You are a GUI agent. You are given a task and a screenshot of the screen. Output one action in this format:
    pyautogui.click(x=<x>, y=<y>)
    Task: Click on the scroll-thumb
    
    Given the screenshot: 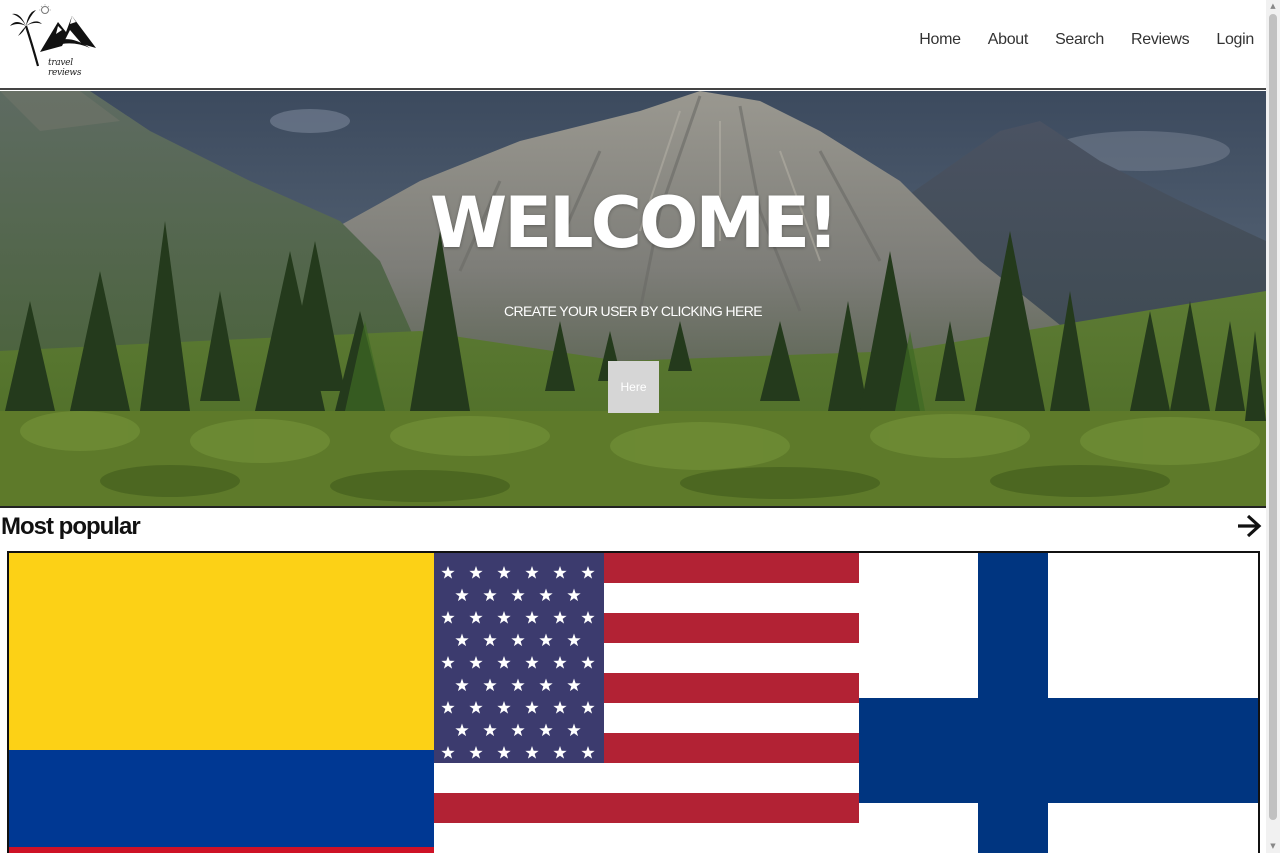 What is the action you would take?
    pyautogui.click(x=1273, y=417)
    